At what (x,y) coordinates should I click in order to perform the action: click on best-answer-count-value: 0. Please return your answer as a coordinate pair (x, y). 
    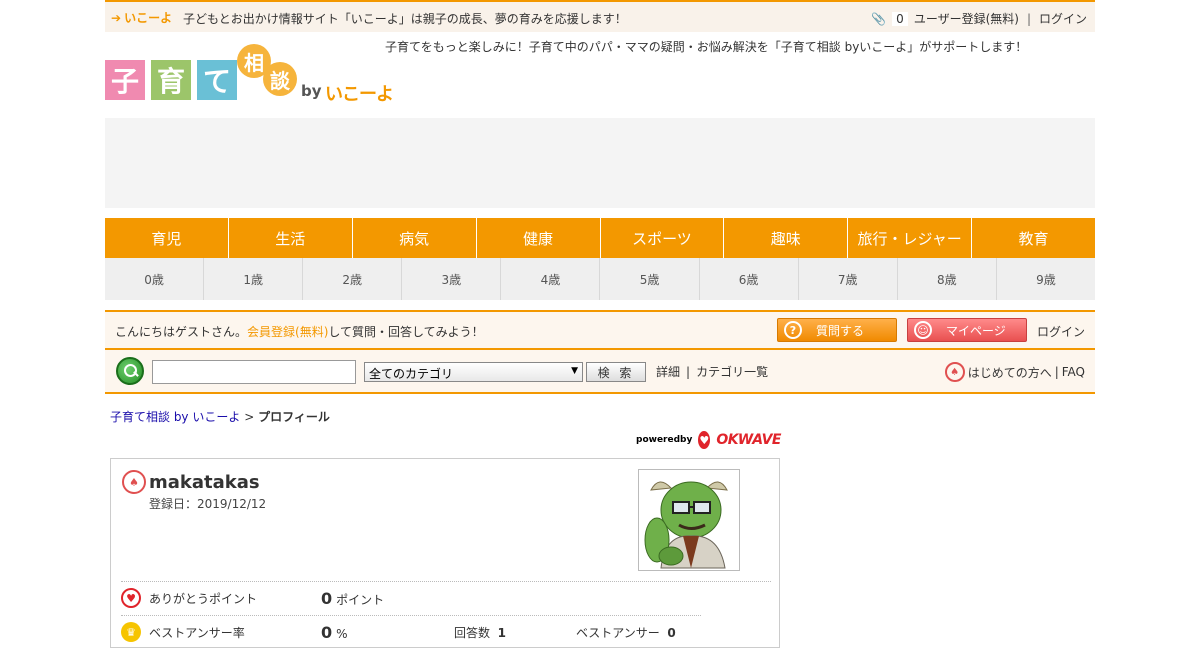
    Looking at the image, I should click on (671, 632).